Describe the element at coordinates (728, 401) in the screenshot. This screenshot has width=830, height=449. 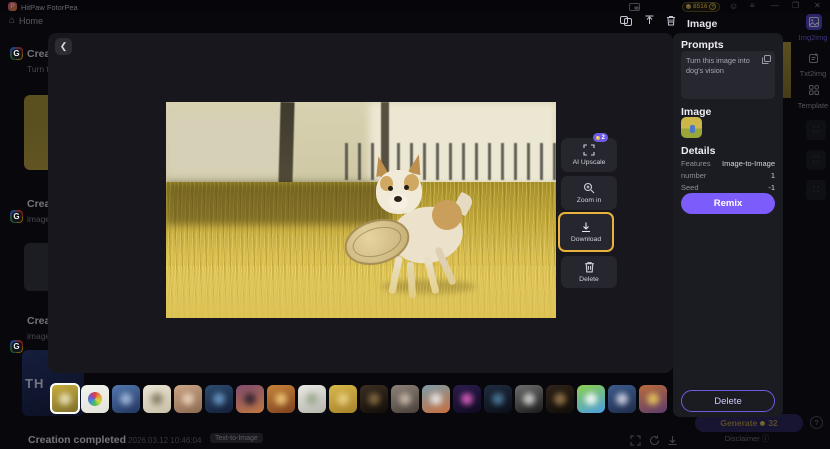
I see `delete-button: Delete` at that location.